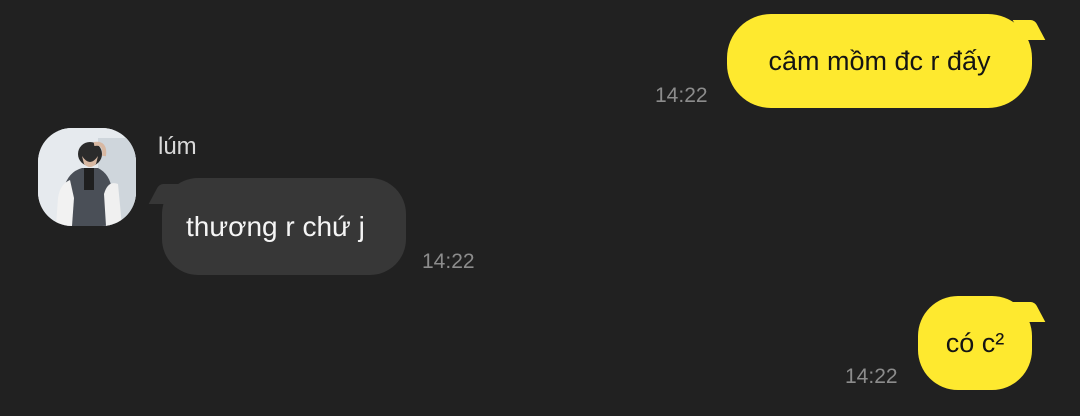  I want to click on outgoing-message-bubble: có c², so click(982, 343).